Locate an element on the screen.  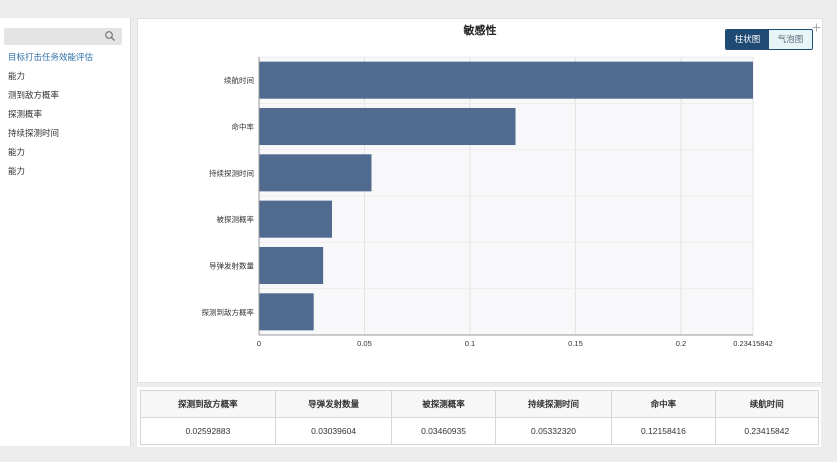
tree-panel: 目标打击任务效能评估 能力 测到敌方概率 探测概率 持续探测时间 能力 能力 is located at coordinates (65, 232).